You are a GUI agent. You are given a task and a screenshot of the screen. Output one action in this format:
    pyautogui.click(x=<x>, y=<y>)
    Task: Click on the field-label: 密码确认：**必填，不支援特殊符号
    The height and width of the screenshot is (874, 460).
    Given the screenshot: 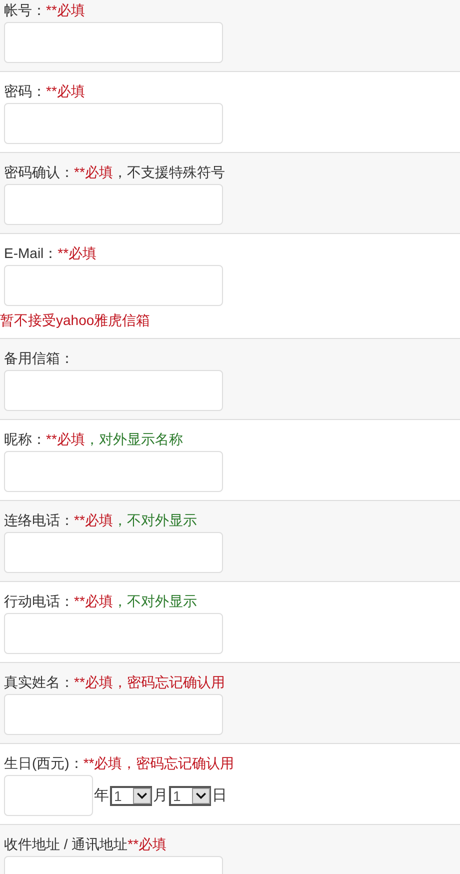 What is the action you would take?
    pyautogui.click(x=115, y=172)
    